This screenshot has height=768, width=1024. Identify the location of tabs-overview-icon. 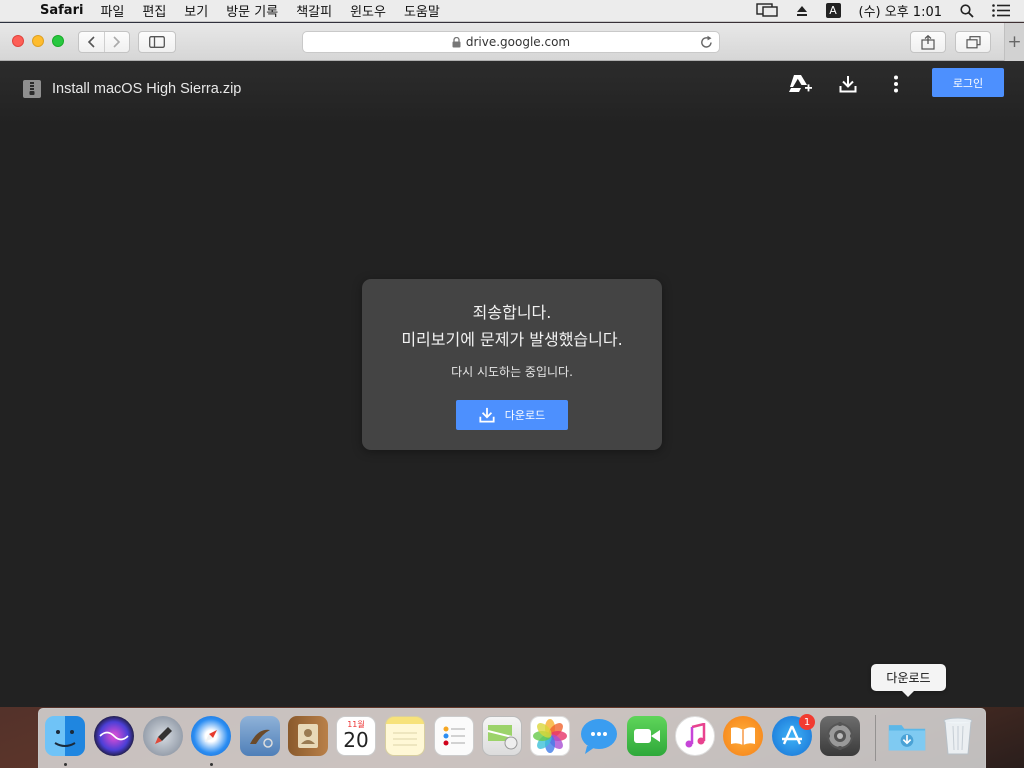
(973, 41).